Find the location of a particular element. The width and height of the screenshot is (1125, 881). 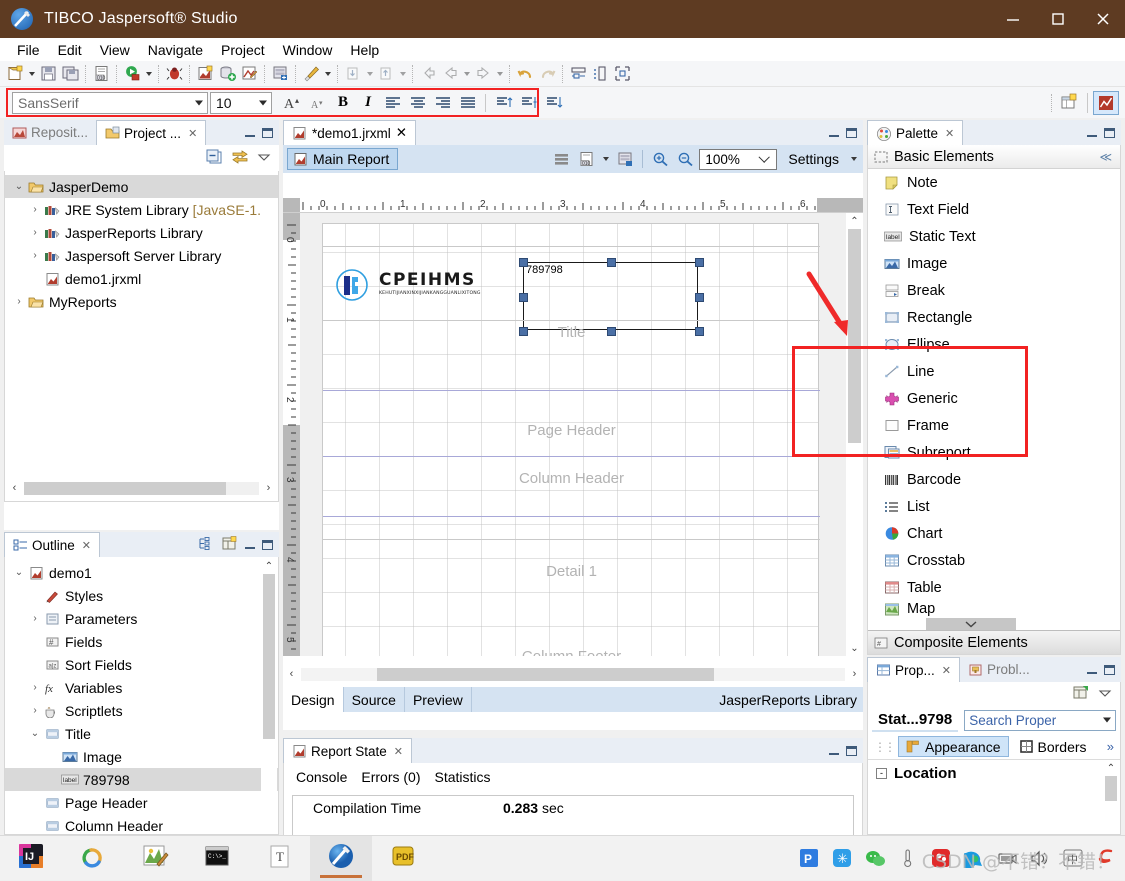

font-size-combo: 10 is located at coordinates (241, 102).